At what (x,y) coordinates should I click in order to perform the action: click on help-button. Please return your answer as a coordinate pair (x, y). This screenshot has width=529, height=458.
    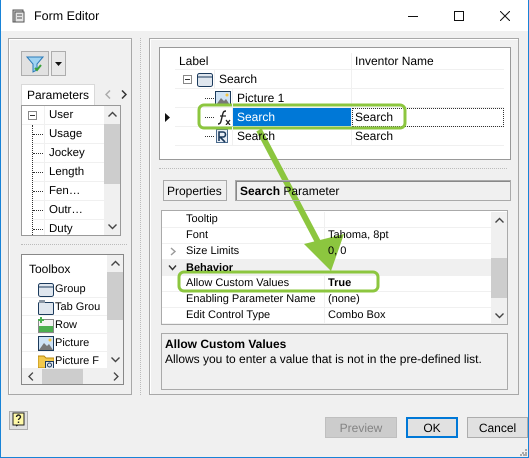
    Looking at the image, I should click on (18, 420).